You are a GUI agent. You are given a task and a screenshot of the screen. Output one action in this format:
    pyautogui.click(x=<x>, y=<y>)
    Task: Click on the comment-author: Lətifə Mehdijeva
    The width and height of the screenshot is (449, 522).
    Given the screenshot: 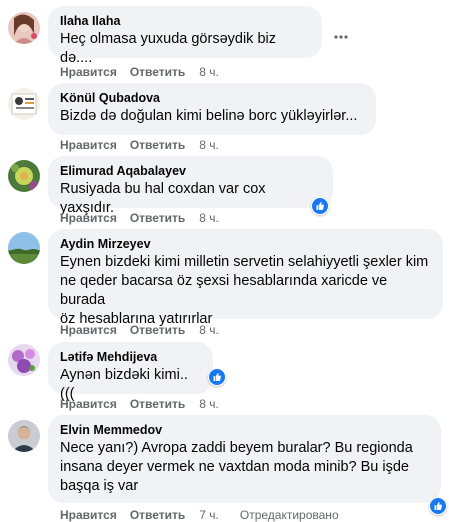 What is the action you would take?
    pyautogui.click(x=130, y=357)
    